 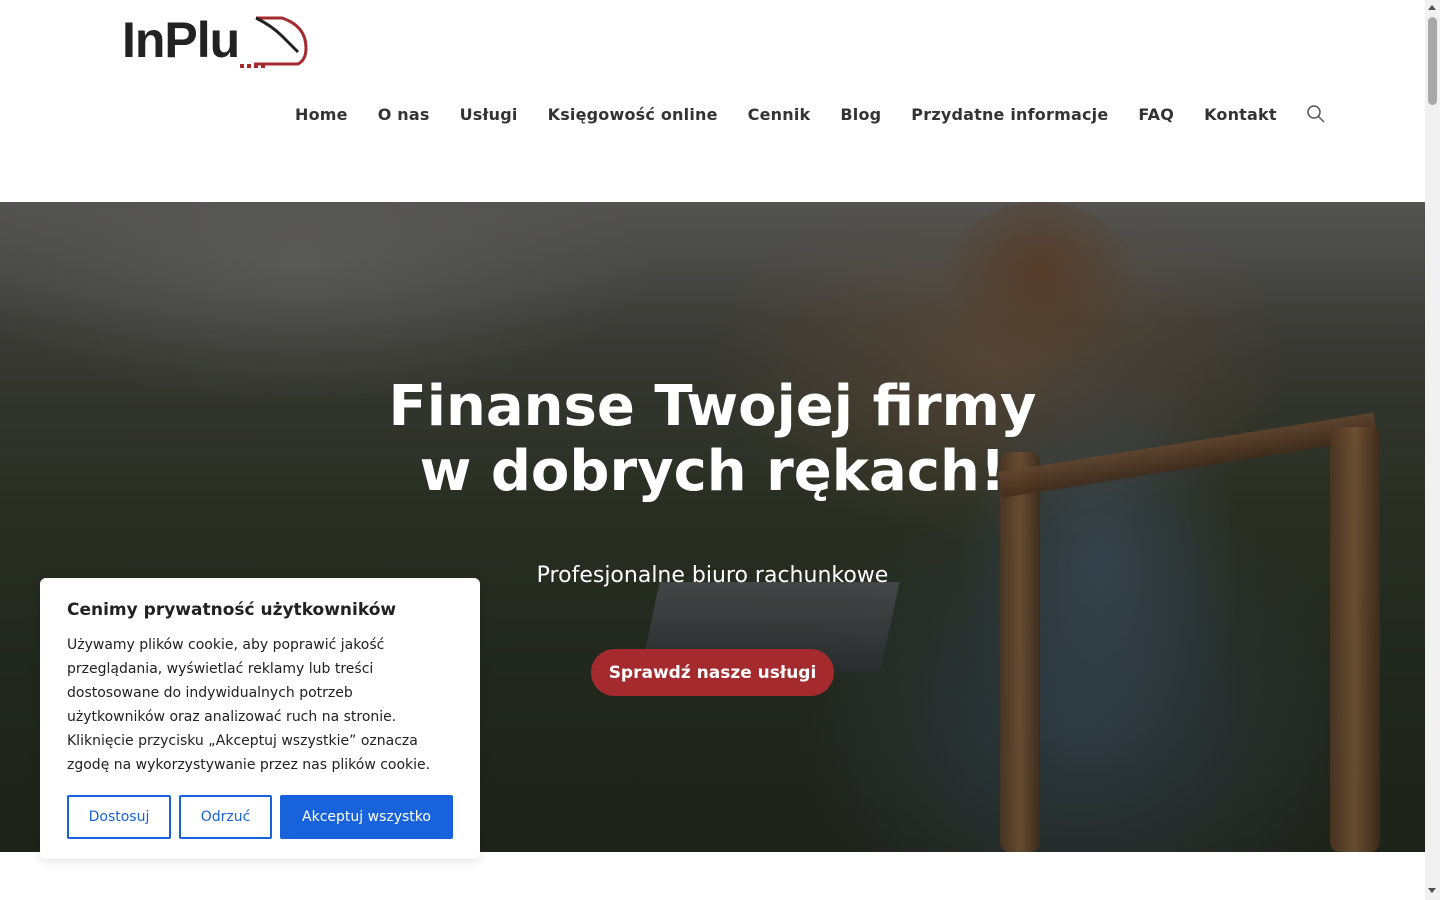 What do you see at coordinates (404, 114) in the screenshot?
I see `nav-item-o-nas: O nas` at bounding box center [404, 114].